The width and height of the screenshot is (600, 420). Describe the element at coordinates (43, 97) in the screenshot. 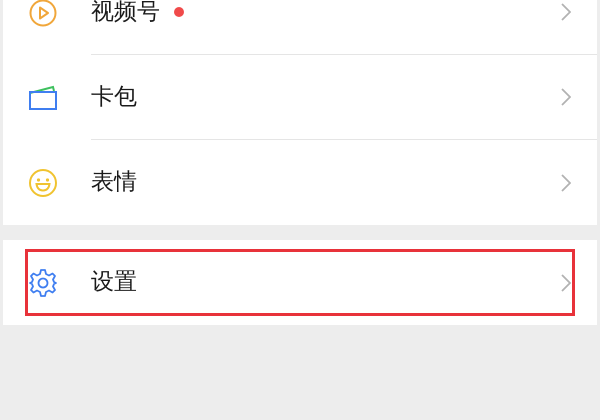

I see `wallet-icon` at that location.